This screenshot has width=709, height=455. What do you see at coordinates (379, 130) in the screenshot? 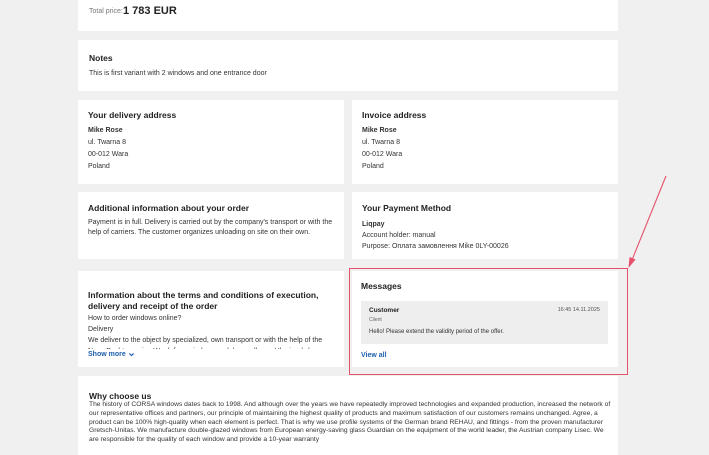
I see `invoice-name: Mike Rose` at bounding box center [379, 130].